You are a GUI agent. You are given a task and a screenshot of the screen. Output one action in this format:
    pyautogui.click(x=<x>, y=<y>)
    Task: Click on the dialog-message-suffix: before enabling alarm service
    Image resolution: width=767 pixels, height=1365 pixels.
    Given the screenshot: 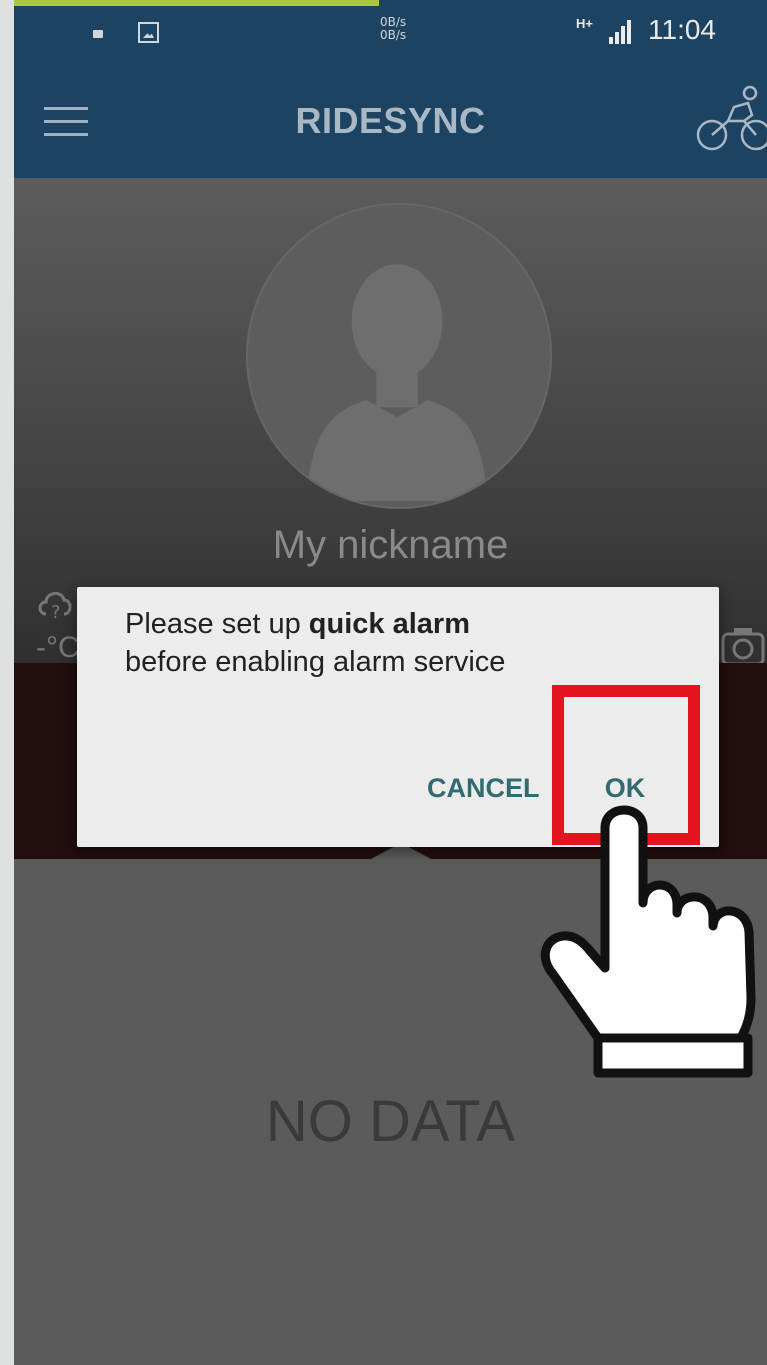 What is the action you would take?
    pyautogui.click(x=315, y=662)
    